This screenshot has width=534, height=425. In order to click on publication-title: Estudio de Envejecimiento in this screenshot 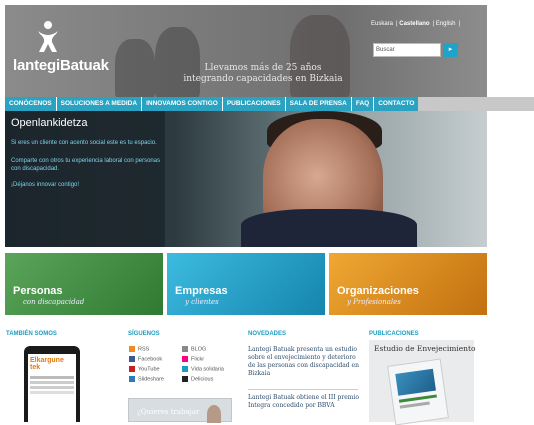, I will do `click(425, 348)`.